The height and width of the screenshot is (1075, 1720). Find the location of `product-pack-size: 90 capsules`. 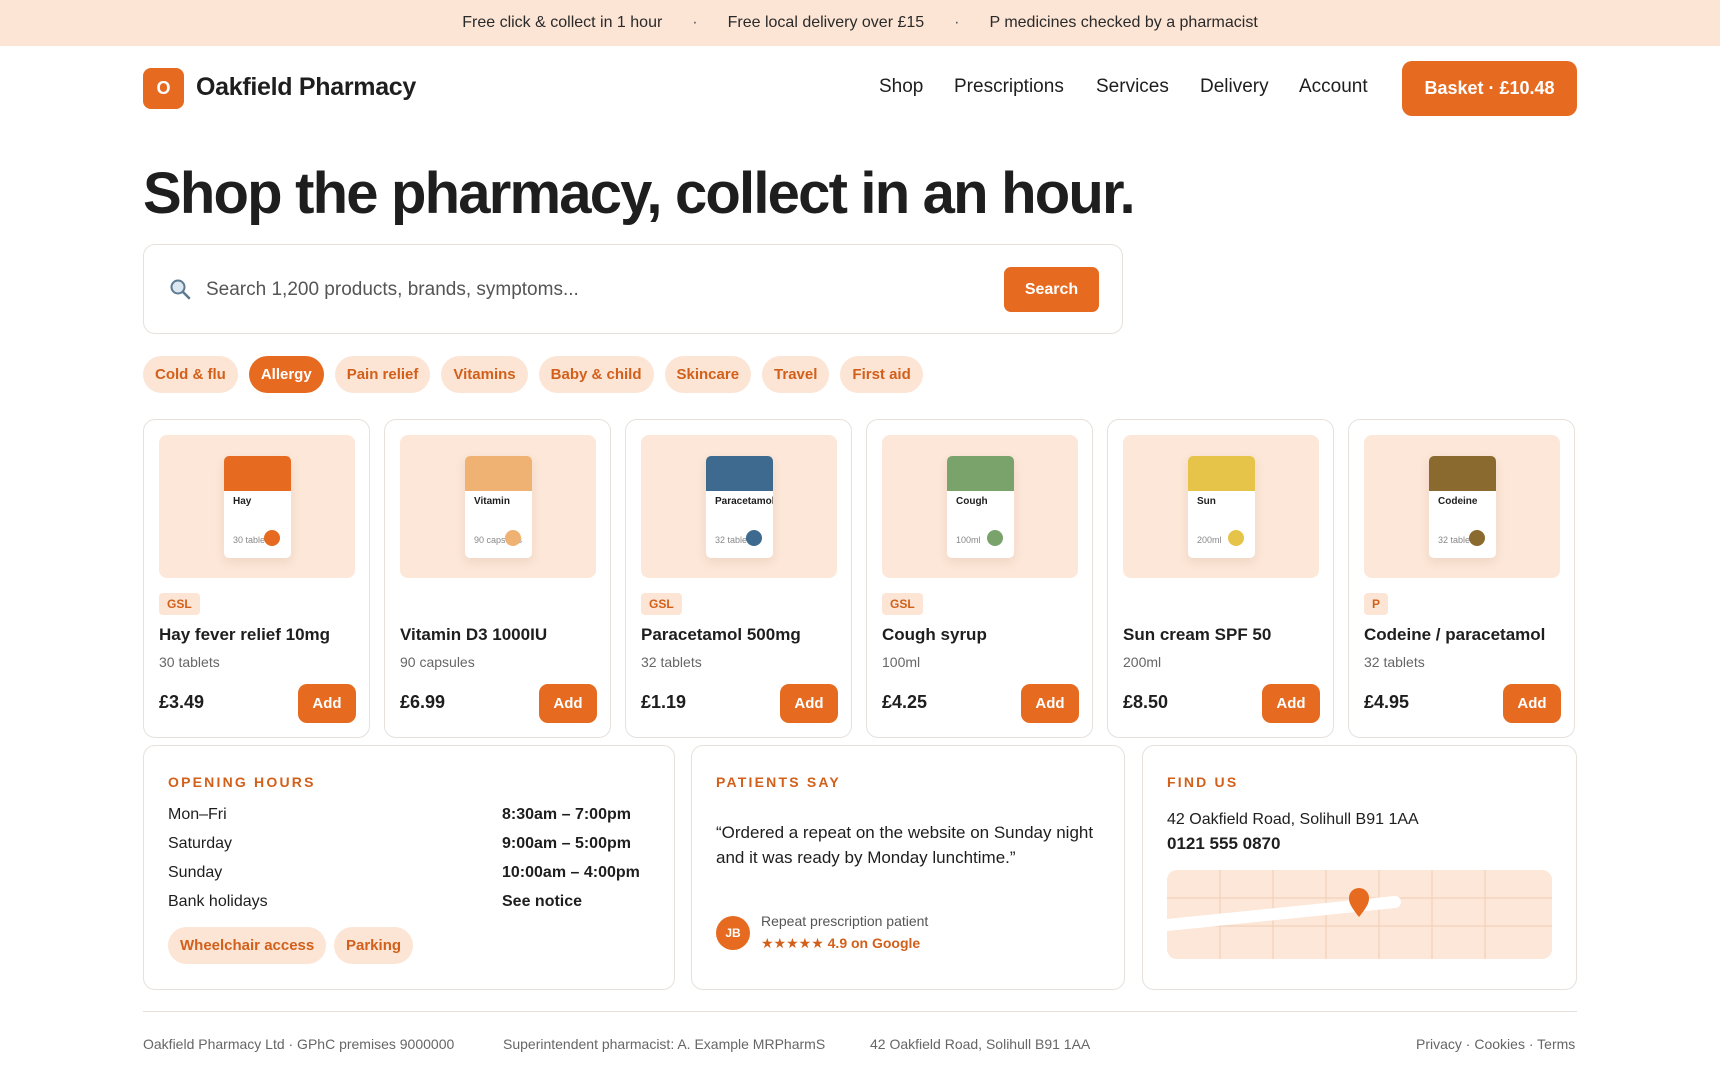

product-pack-size: 90 capsules is located at coordinates (437, 662).